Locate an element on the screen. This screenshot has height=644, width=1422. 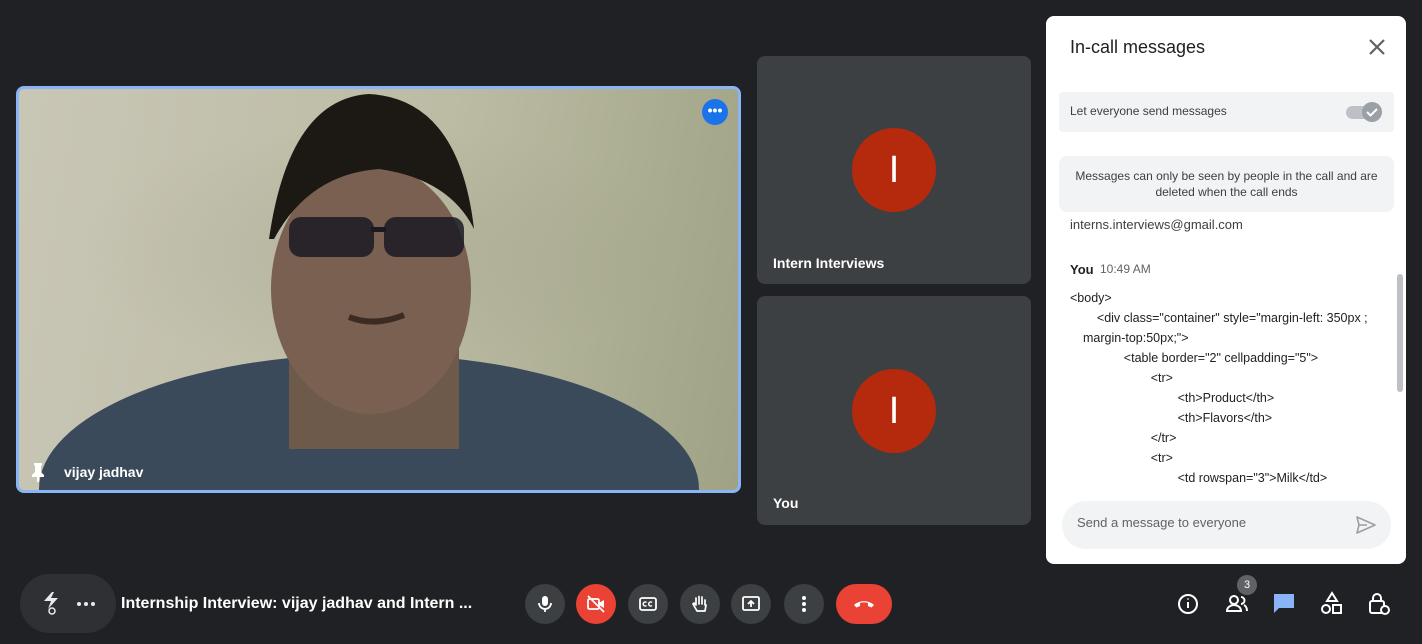
captions-icon is located at coordinates (648, 604).